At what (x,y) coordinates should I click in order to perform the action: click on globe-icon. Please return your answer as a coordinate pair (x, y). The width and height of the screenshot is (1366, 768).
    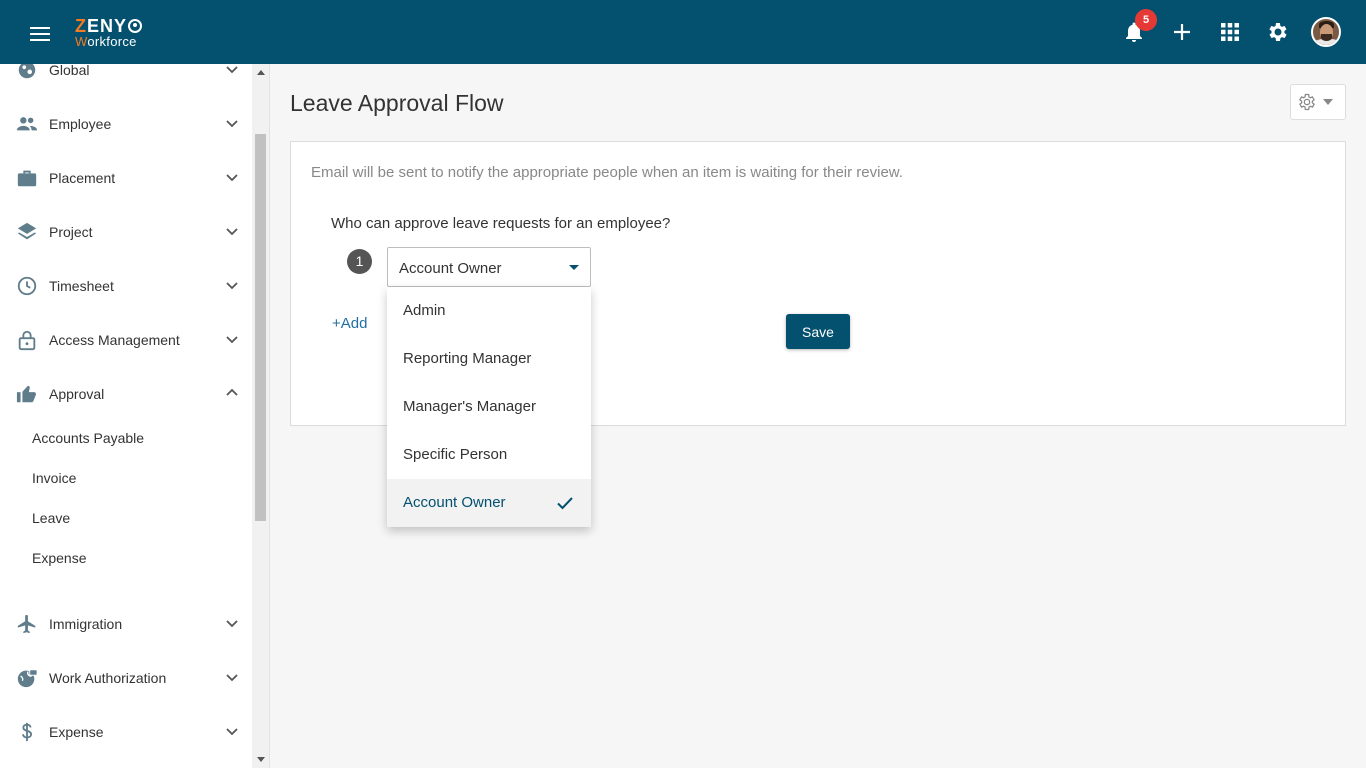
    Looking at the image, I should click on (27, 71).